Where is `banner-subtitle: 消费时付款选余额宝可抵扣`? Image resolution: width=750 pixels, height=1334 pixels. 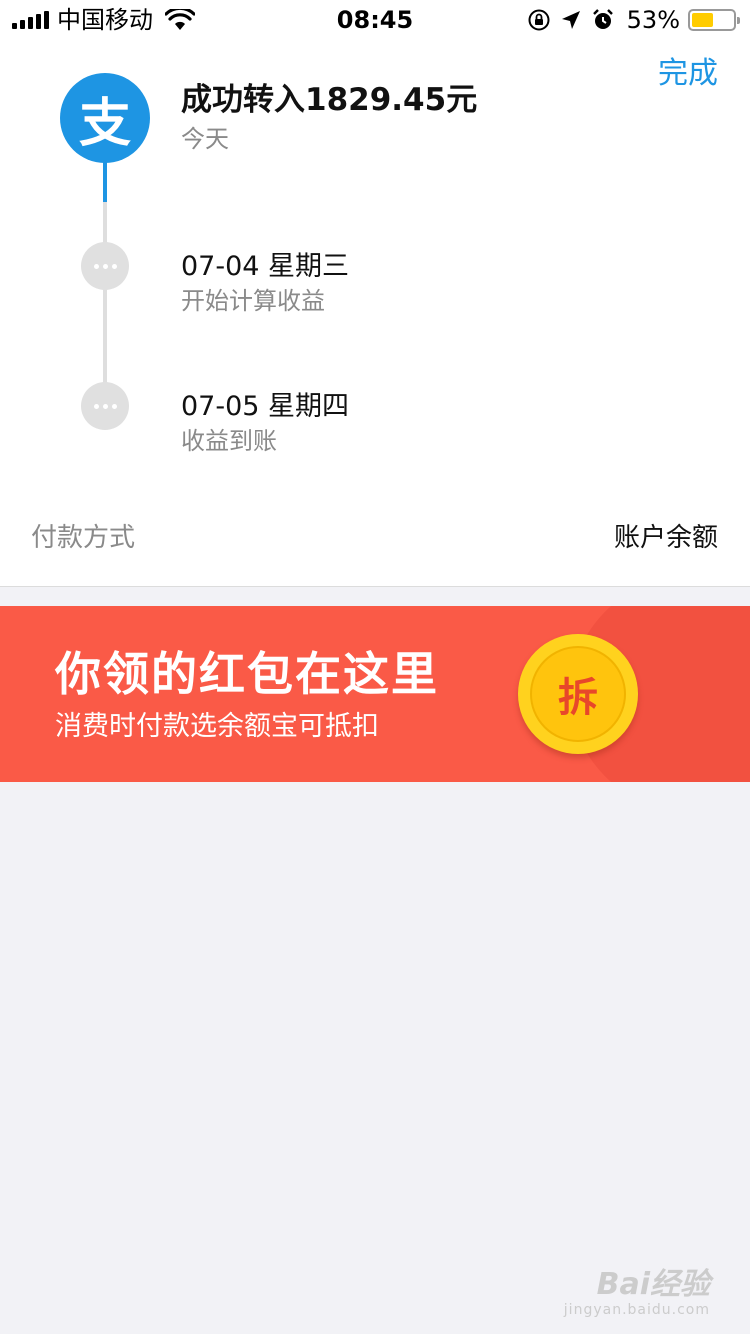
banner-subtitle: 消费时付款选余额宝可抵扣 is located at coordinates (217, 726).